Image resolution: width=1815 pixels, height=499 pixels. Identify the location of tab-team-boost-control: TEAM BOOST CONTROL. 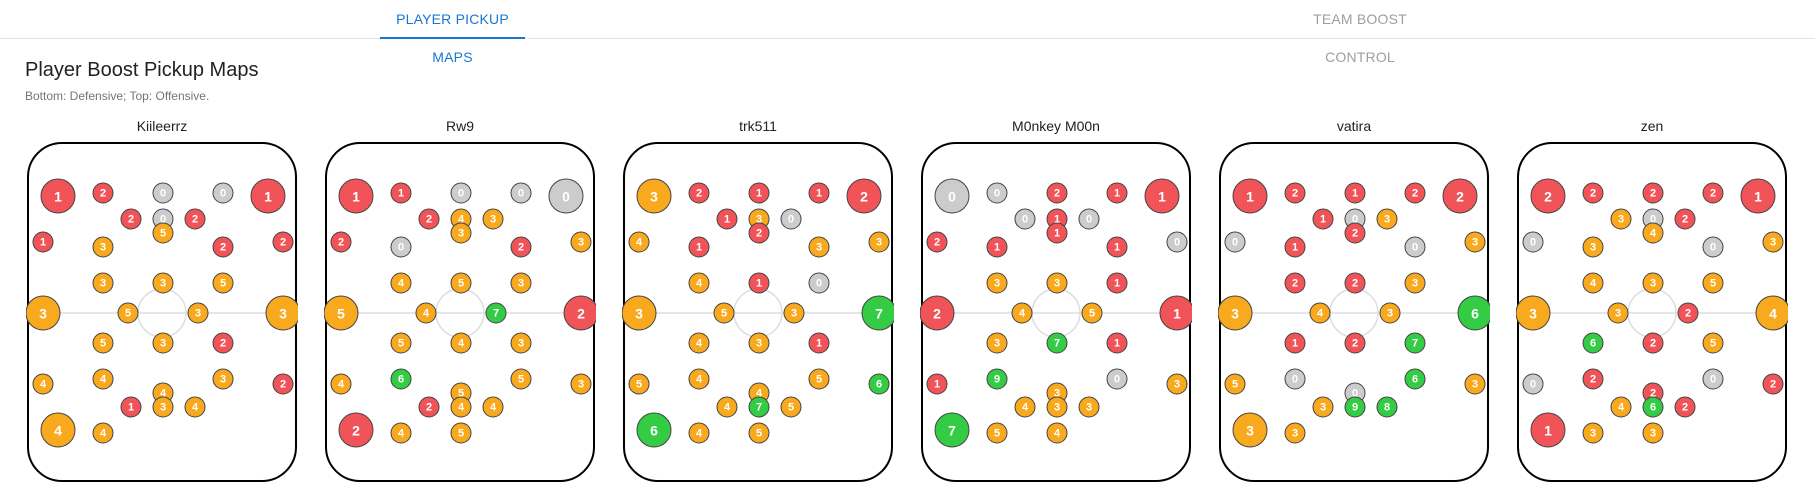
(1360, 32).